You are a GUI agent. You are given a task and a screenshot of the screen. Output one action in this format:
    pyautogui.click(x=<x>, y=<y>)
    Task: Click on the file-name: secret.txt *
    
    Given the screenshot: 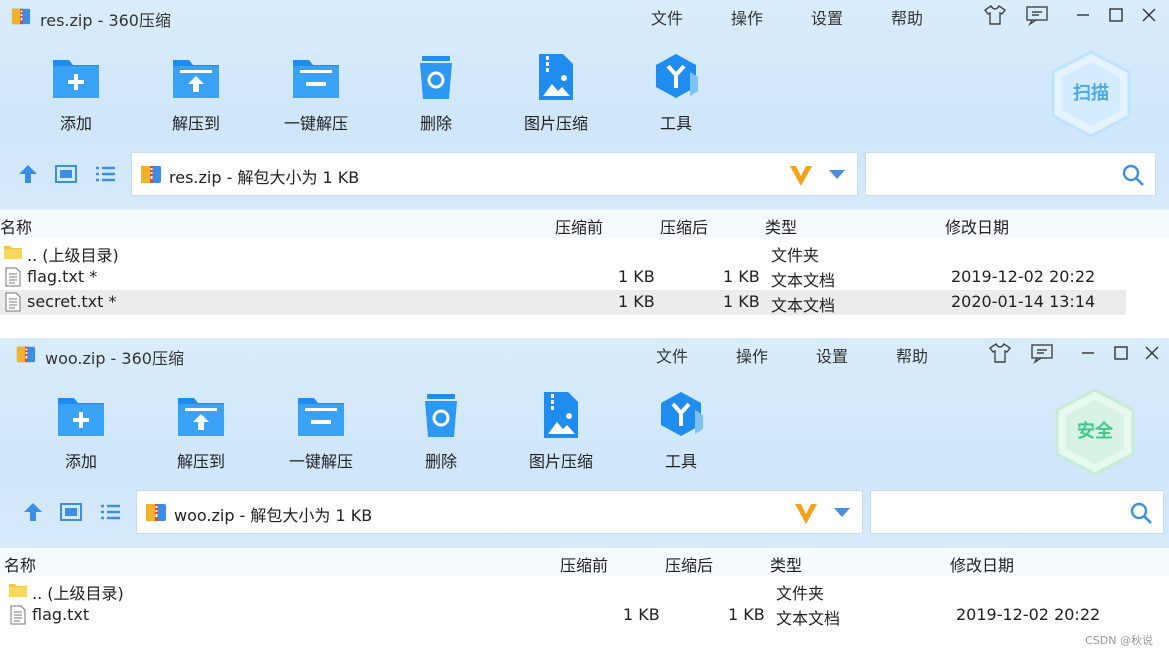 What is the action you would take?
    pyautogui.click(x=72, y=301)
    